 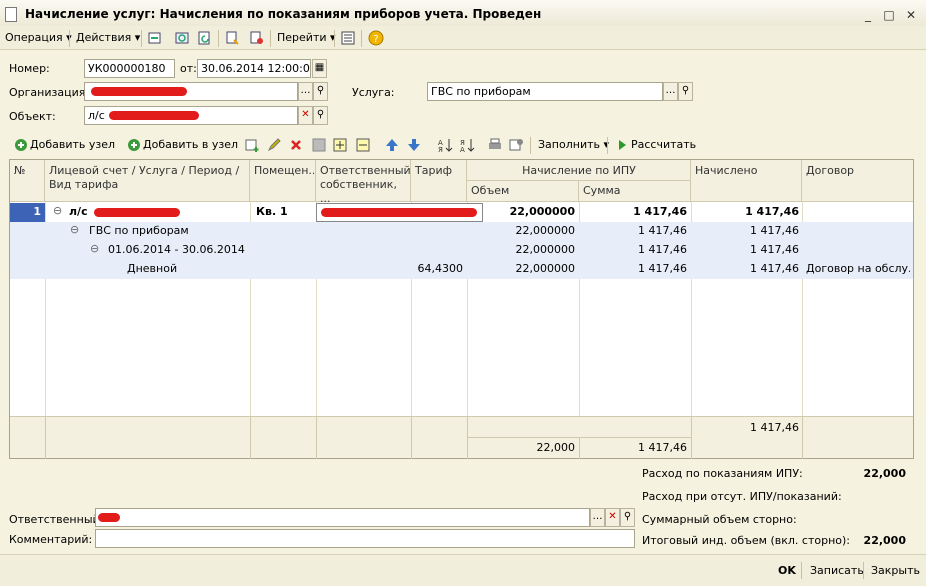 I want to click on object-label: Объект:, so click(x=32, y=116).